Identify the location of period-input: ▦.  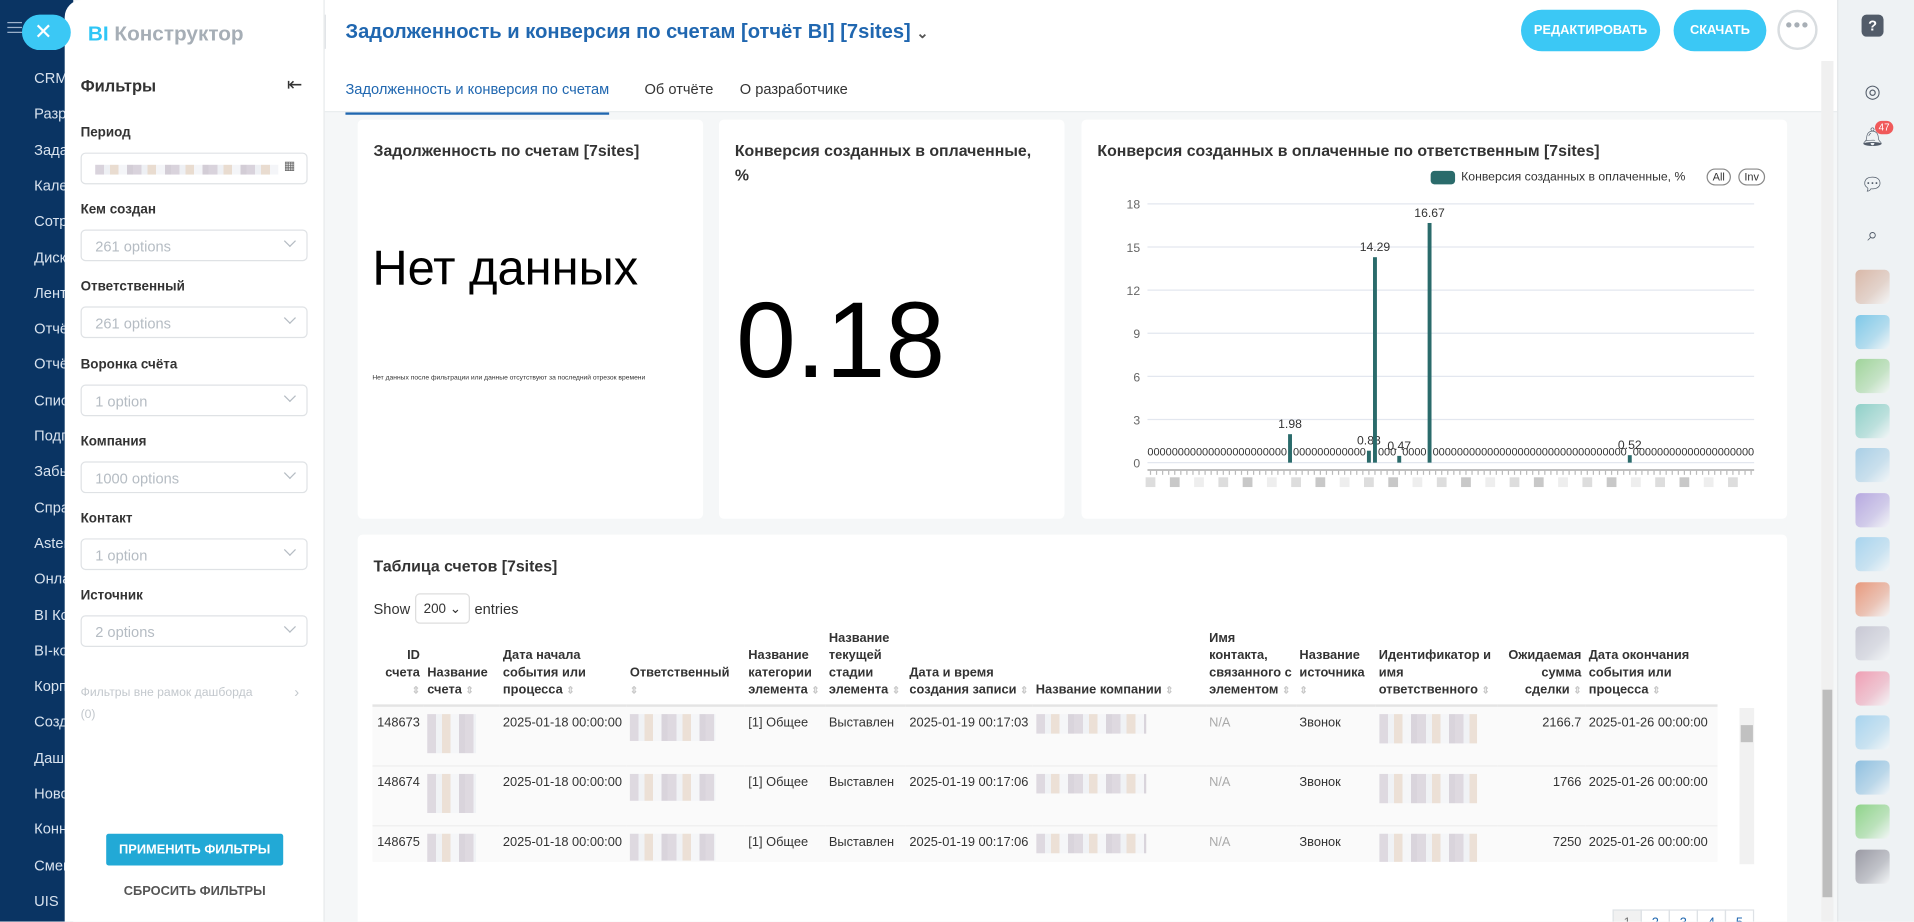
(194, 168).